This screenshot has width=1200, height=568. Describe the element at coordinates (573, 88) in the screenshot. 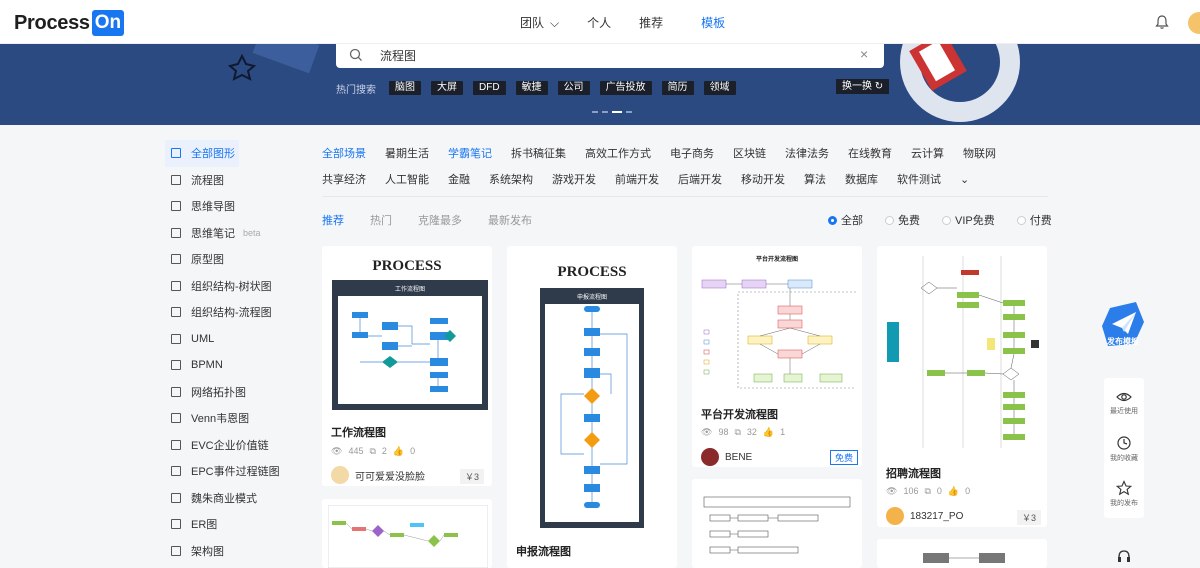

I see `hot-tag: 公司` at that location.